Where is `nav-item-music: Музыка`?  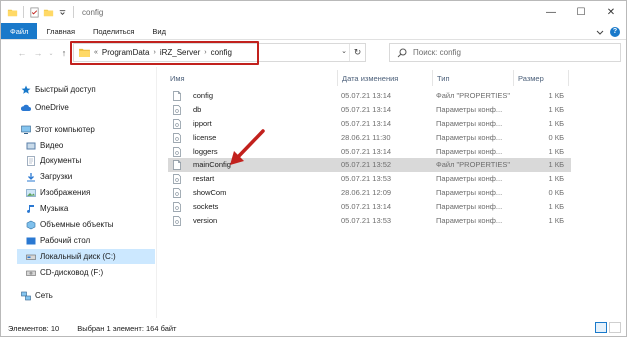 nav-item-music: Музыка is located at coordinates (47, 208).